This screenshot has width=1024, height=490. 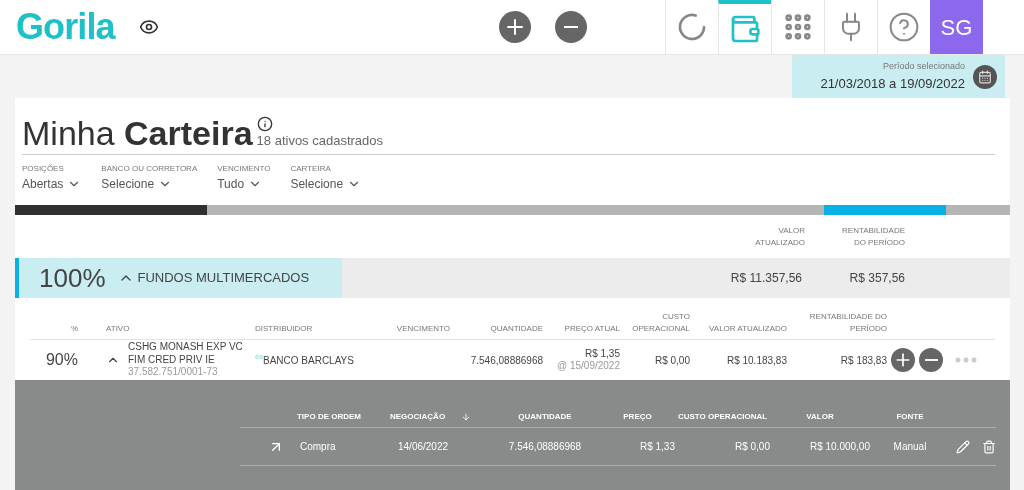 I want to click on distributor: BANCO BARCLAYS, so click(x=308, y=360).